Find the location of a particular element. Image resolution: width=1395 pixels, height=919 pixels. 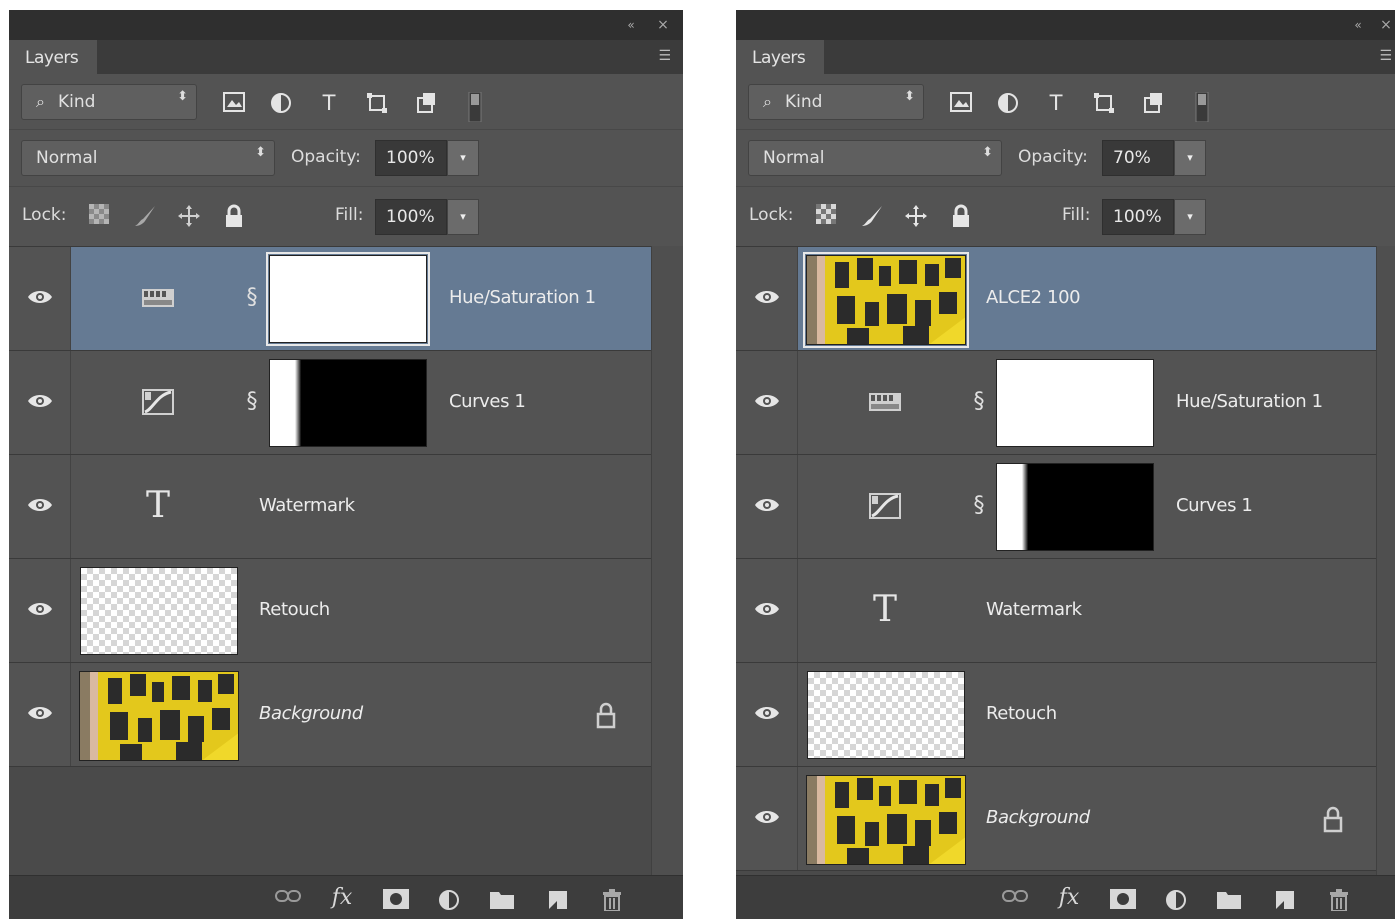

layer-row-alce2: ALCE2 100 is located at coordinates (1056, 299).